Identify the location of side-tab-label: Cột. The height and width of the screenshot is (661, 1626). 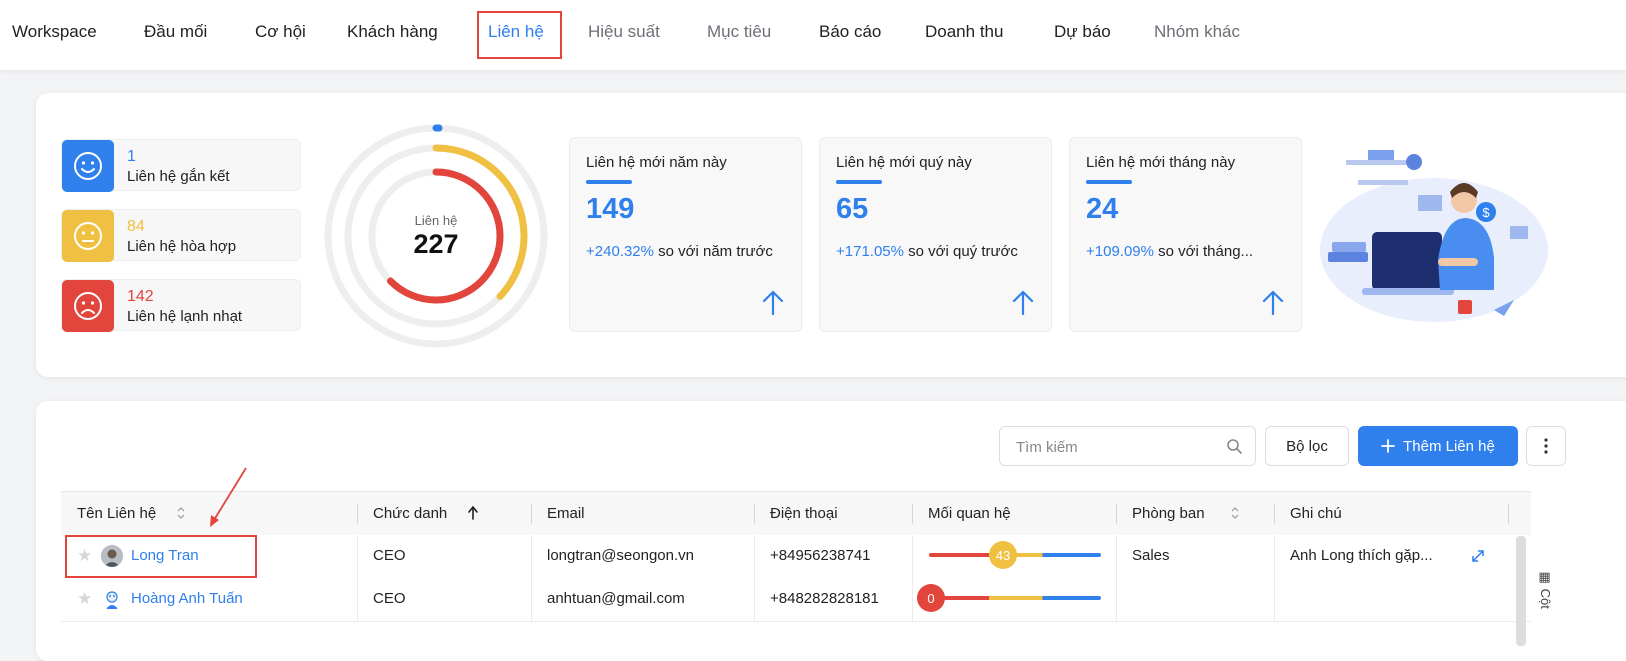
(1545, 598).